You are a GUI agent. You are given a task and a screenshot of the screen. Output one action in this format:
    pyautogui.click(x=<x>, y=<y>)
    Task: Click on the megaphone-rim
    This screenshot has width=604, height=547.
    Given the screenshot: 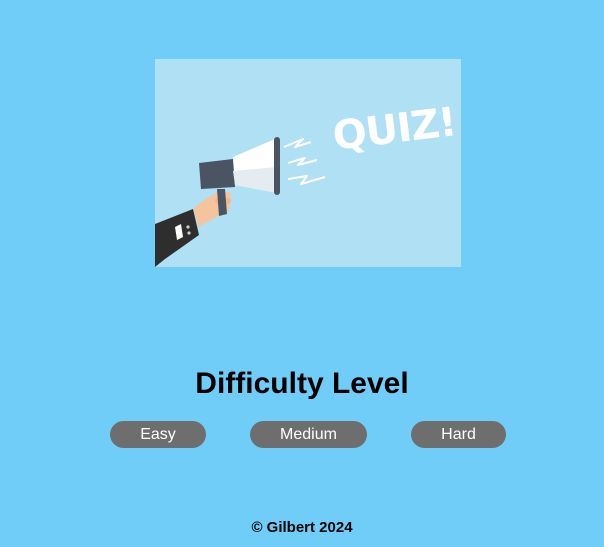 What is the action you would take?
    pyautogui.click(x=277, y=166)
    